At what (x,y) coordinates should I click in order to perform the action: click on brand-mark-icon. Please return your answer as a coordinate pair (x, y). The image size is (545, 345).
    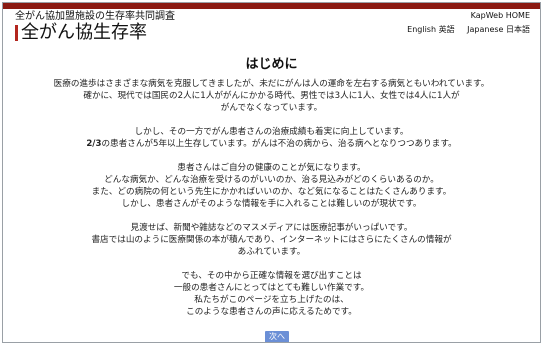
    Looking at the image, I should click on (16, 33).